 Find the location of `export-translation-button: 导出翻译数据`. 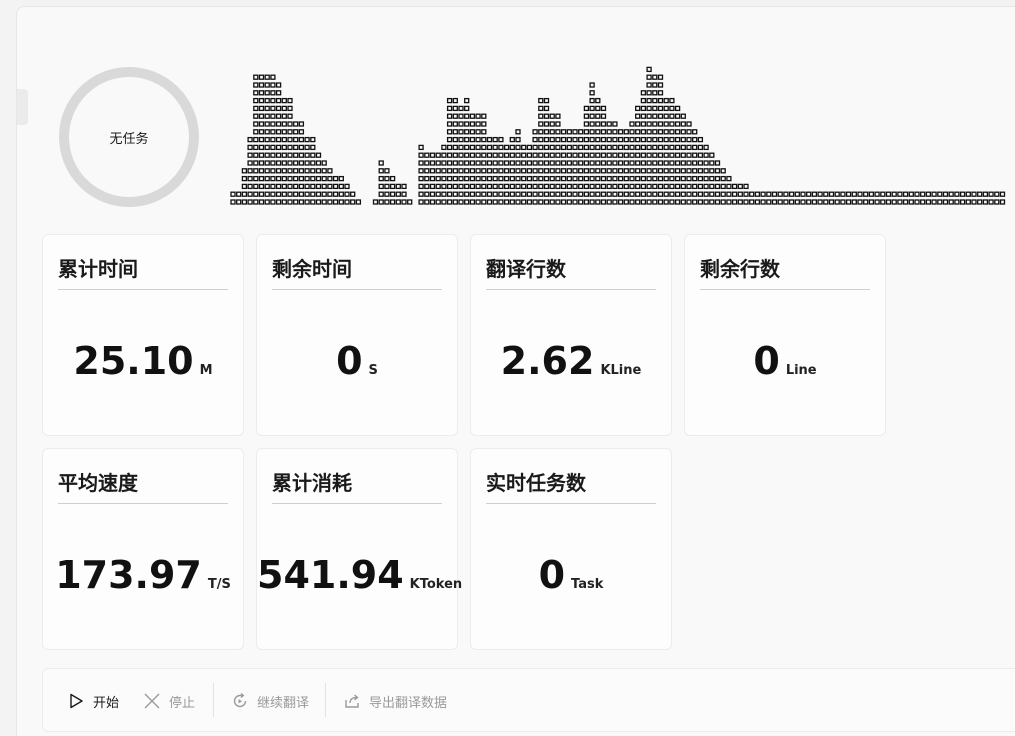

export-translation-button: 导出翻译数据 is located at coordinates (395, 701).